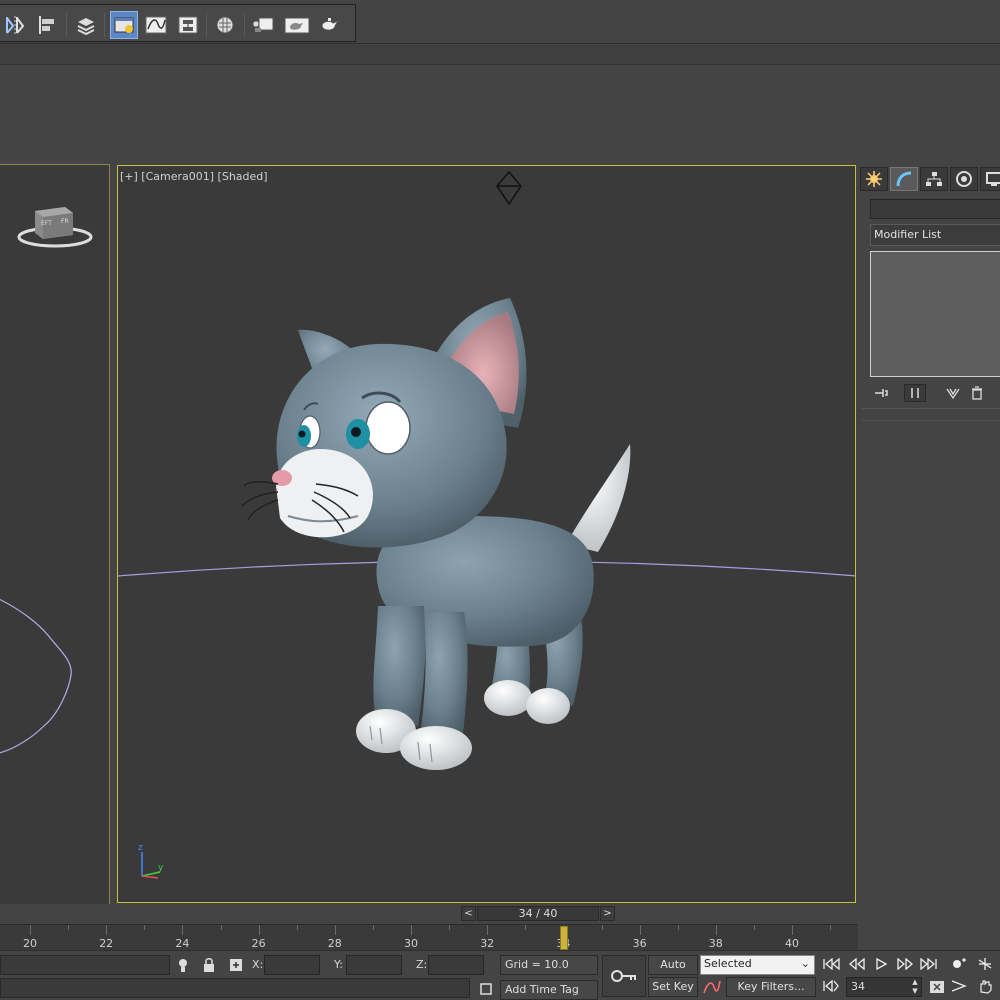 This screenshot has width=1000, height=1000. What do you see at coordinates (673, 972) in the screenshot?
I see `auto-key-button: Auto Key` at bounding box center [673, 972].